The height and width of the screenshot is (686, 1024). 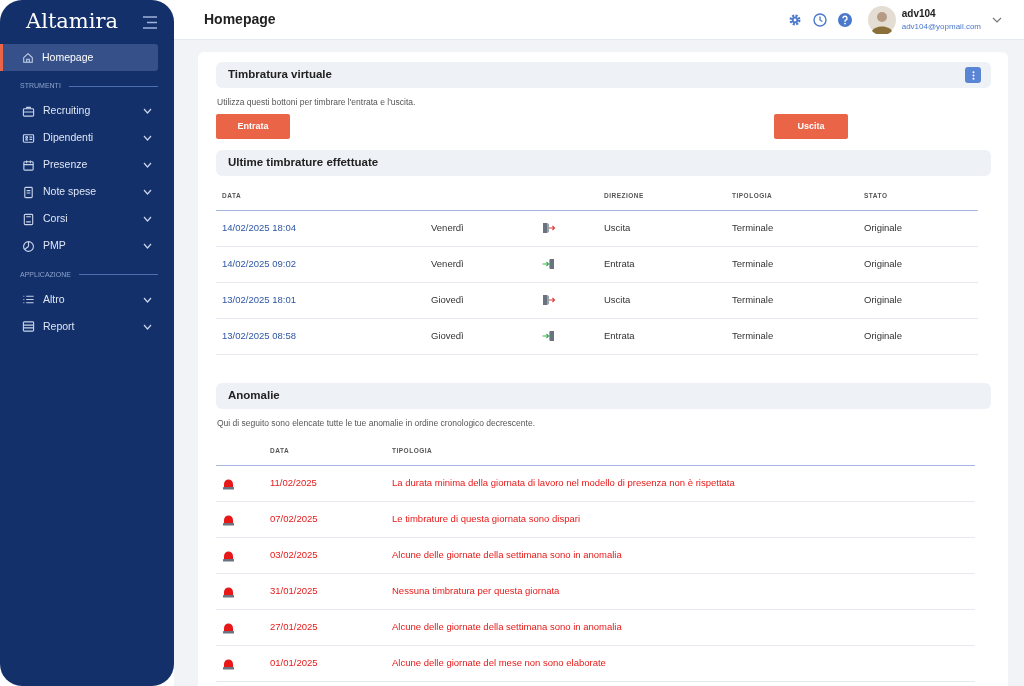 What do you see at coordinates (320, 300) in the screenshot?
I see `date-link: 13/02/2025 18:01` at bounding box center [320, 300].